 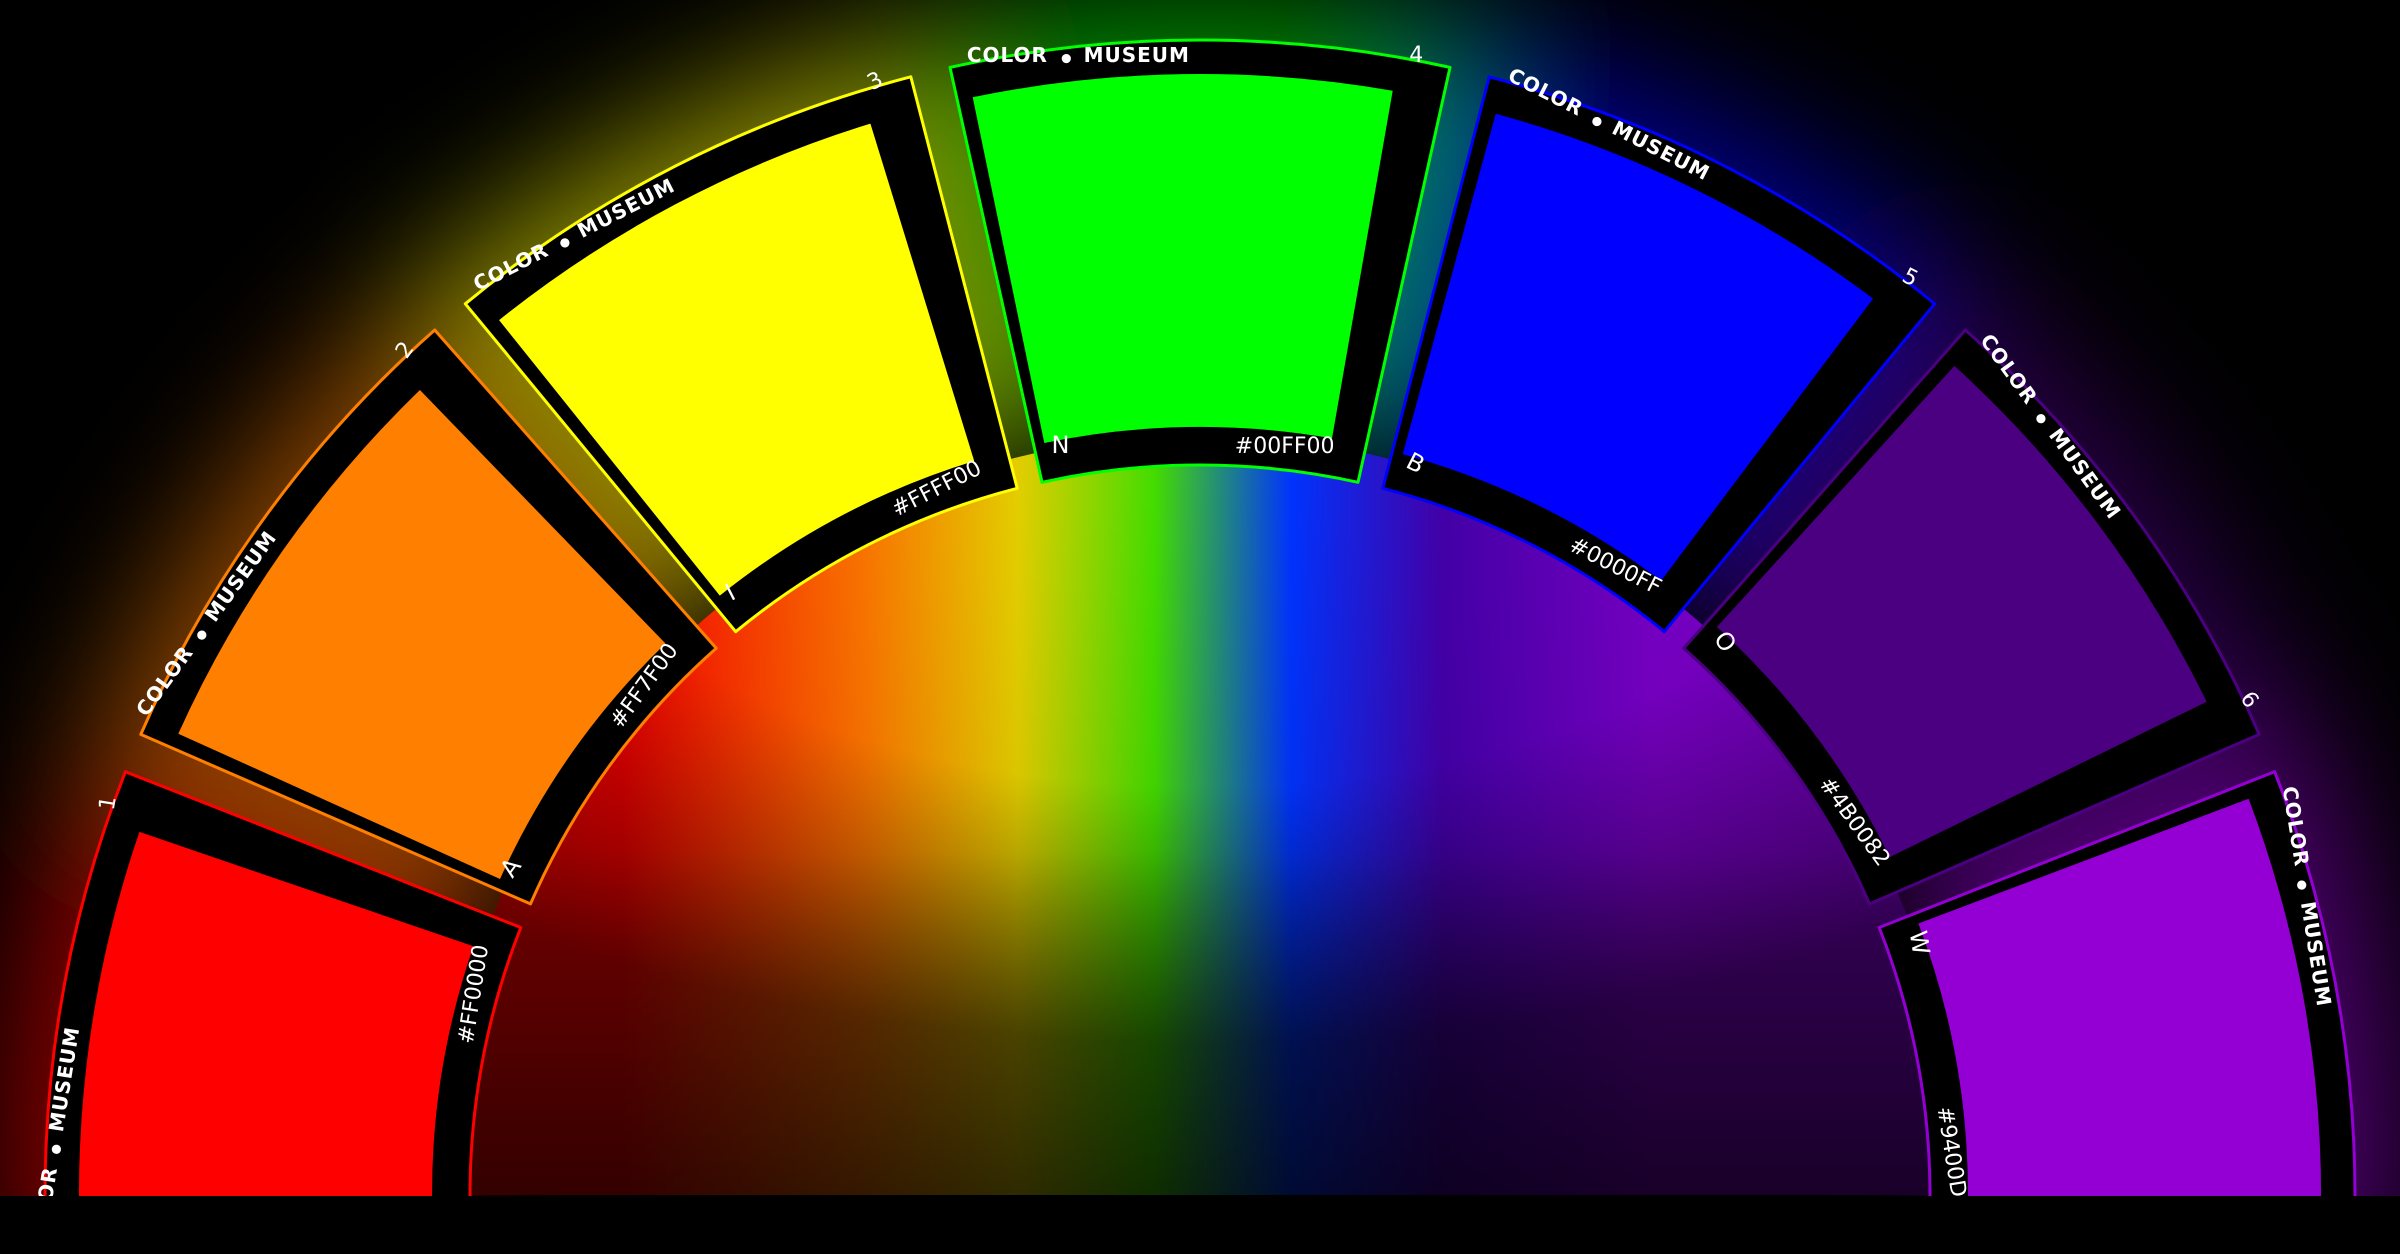 I want to click on card-hex-code: #00FF00, so click(x=1285, y=446).